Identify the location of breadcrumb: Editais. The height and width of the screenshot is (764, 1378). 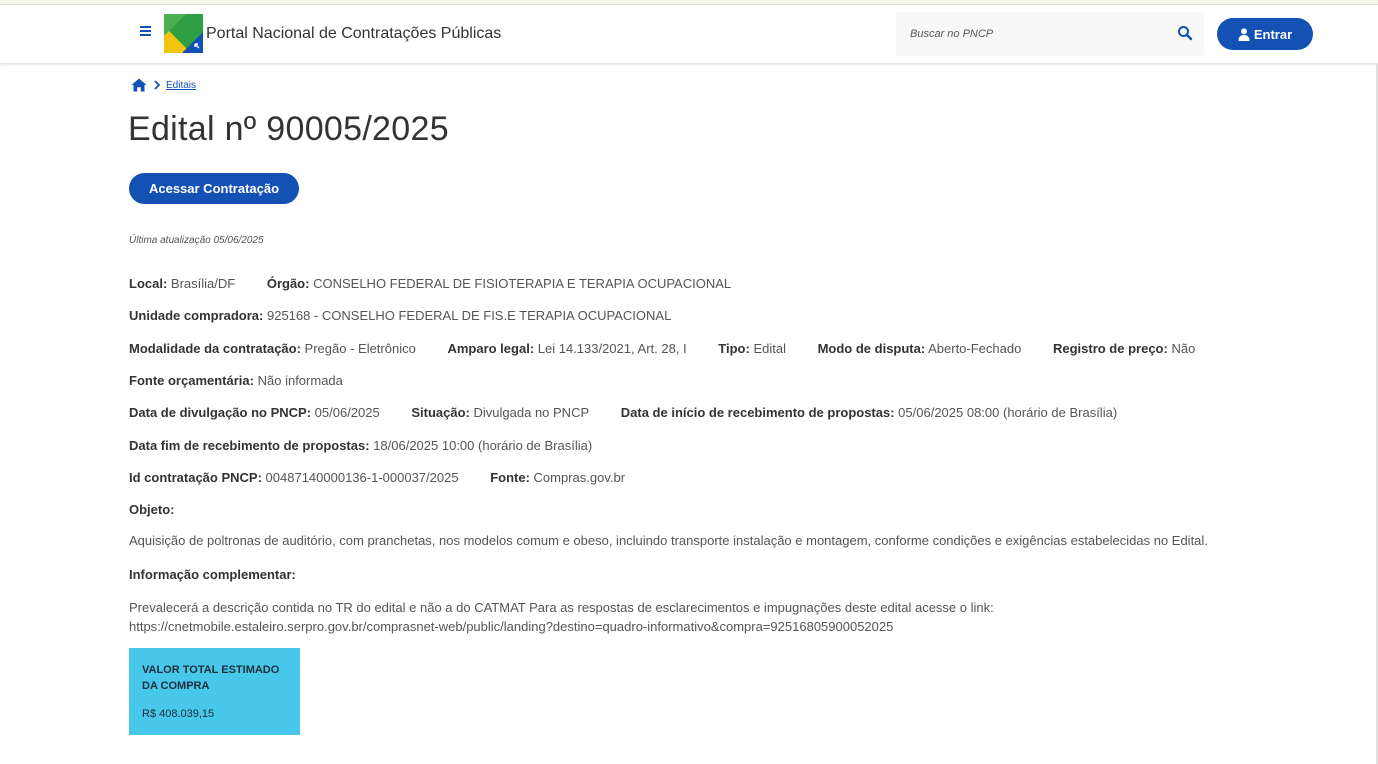
(163, 85).